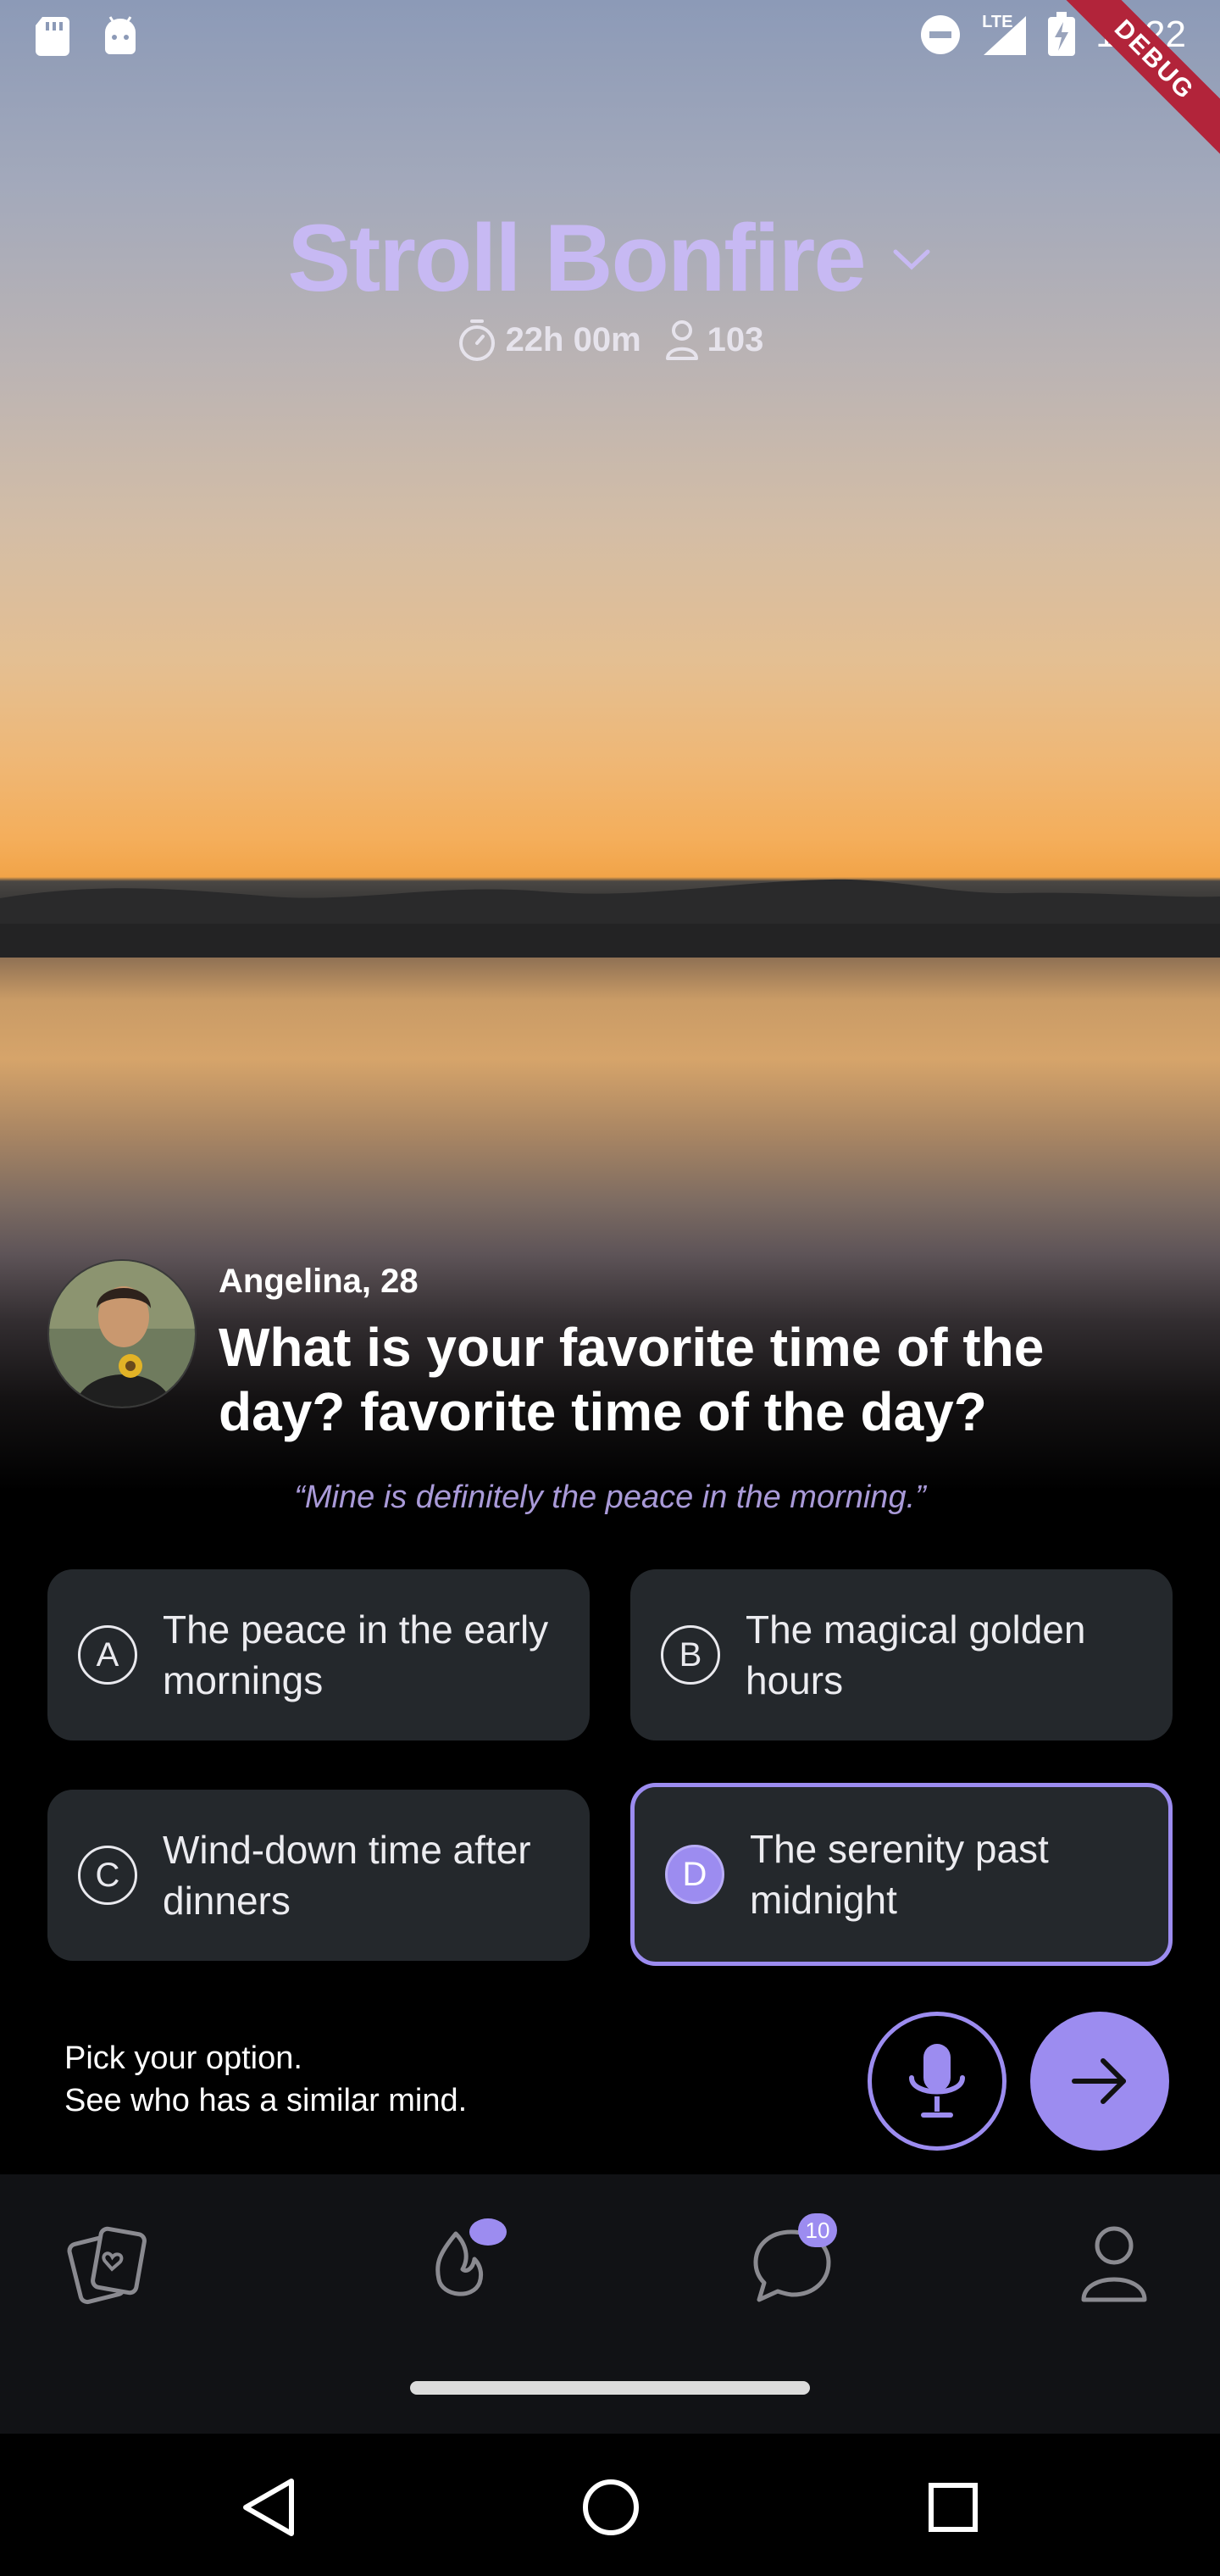  I want to click on signal-icon, so click(1006, 35).